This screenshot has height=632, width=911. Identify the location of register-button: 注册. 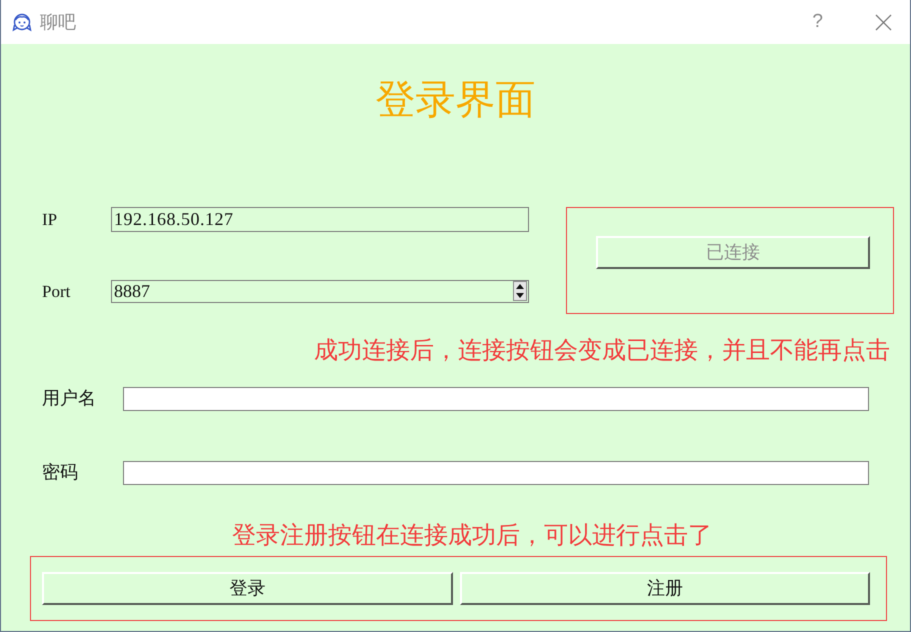
(665, 588).